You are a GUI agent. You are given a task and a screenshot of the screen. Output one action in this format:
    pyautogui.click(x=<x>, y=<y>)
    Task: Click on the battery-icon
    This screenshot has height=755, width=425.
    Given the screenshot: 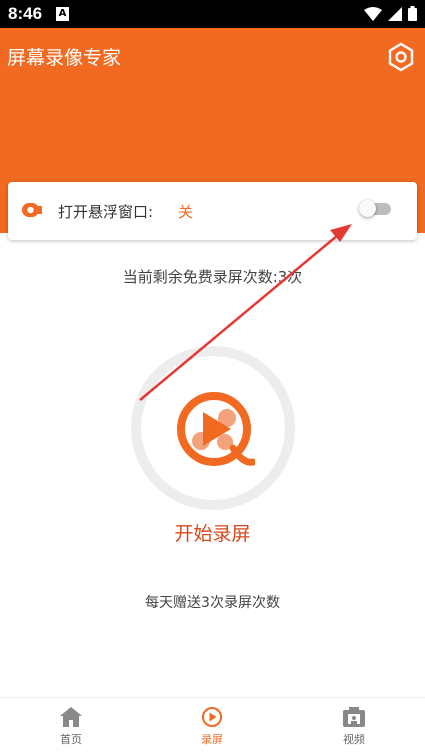 What is the action you would take?
    pyautogui.click(x=412, y=13)
    